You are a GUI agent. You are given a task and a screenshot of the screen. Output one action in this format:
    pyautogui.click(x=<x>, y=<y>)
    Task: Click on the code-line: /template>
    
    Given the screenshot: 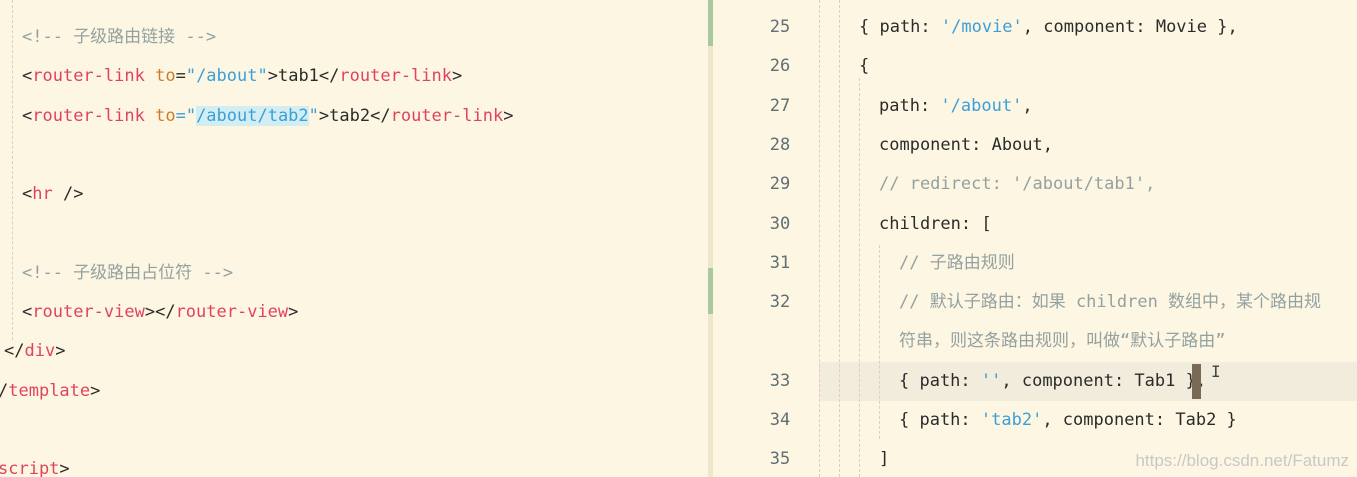 What is the action you would take?
    pyautogui.click(x=50, y=391)
    